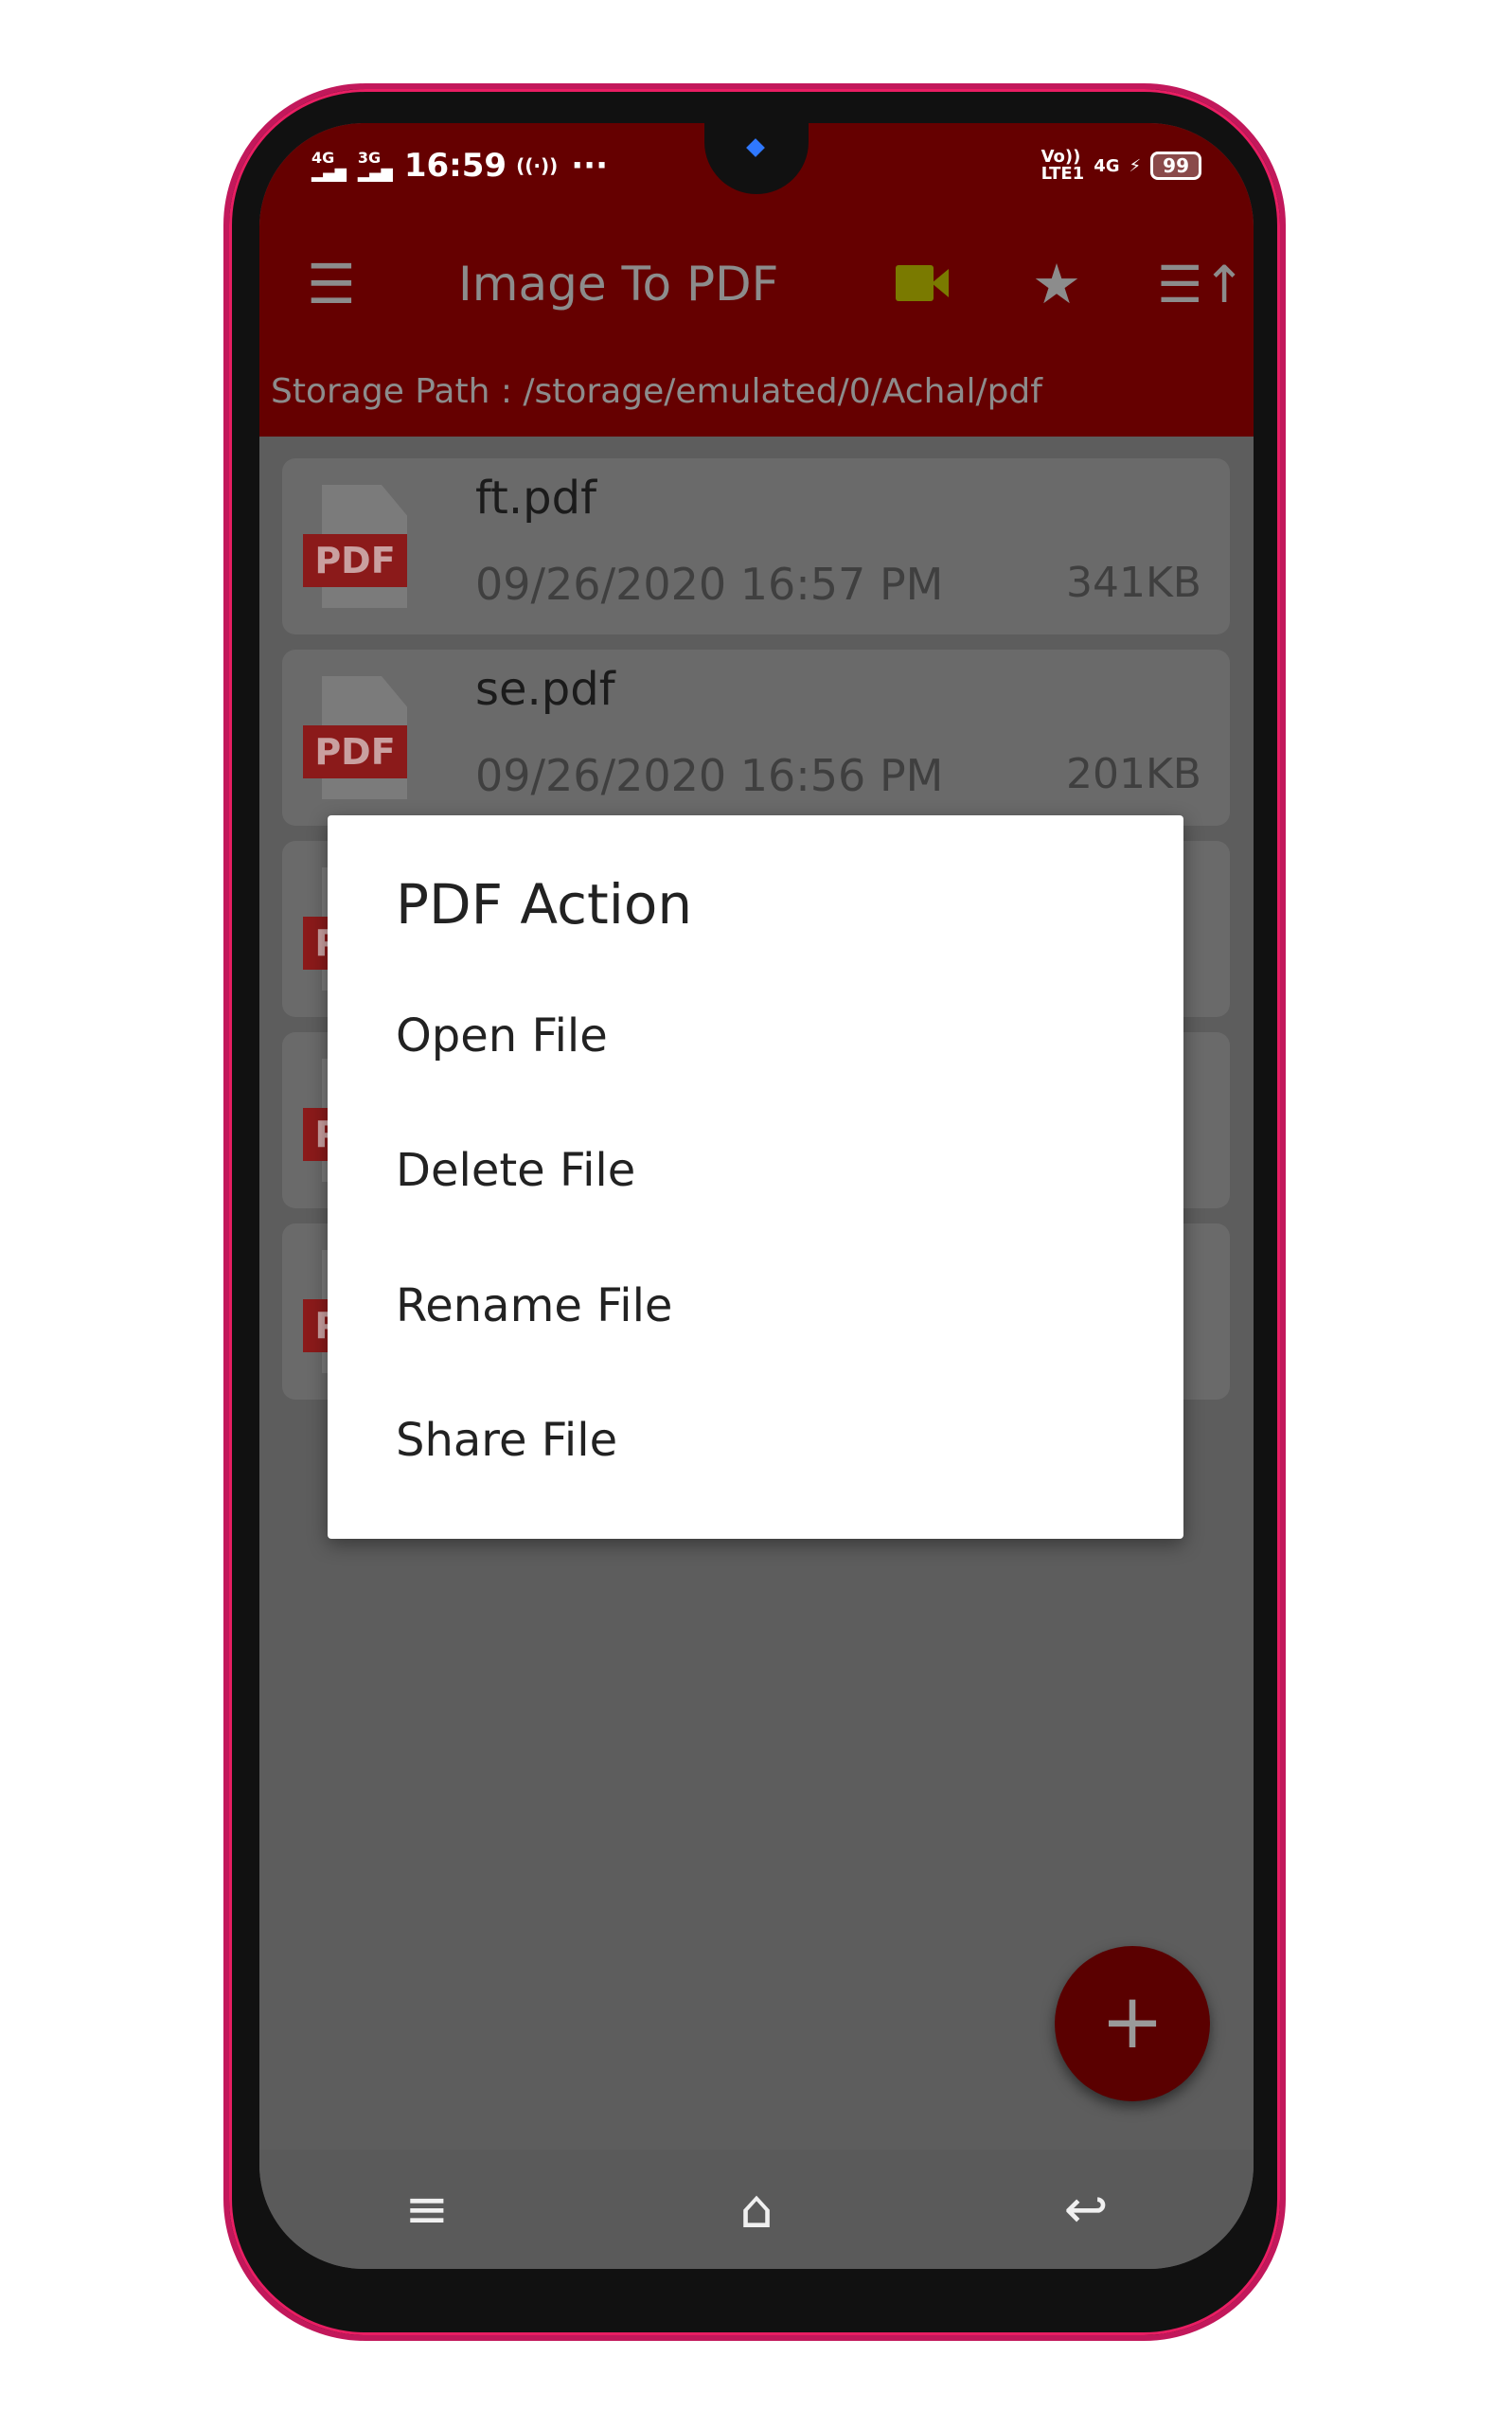  What do you see at coordinates (375, 165) in the screenshot?
I see `signal-icon-sim2: 3G ▂▄▆` at bounding box center [375, 165].